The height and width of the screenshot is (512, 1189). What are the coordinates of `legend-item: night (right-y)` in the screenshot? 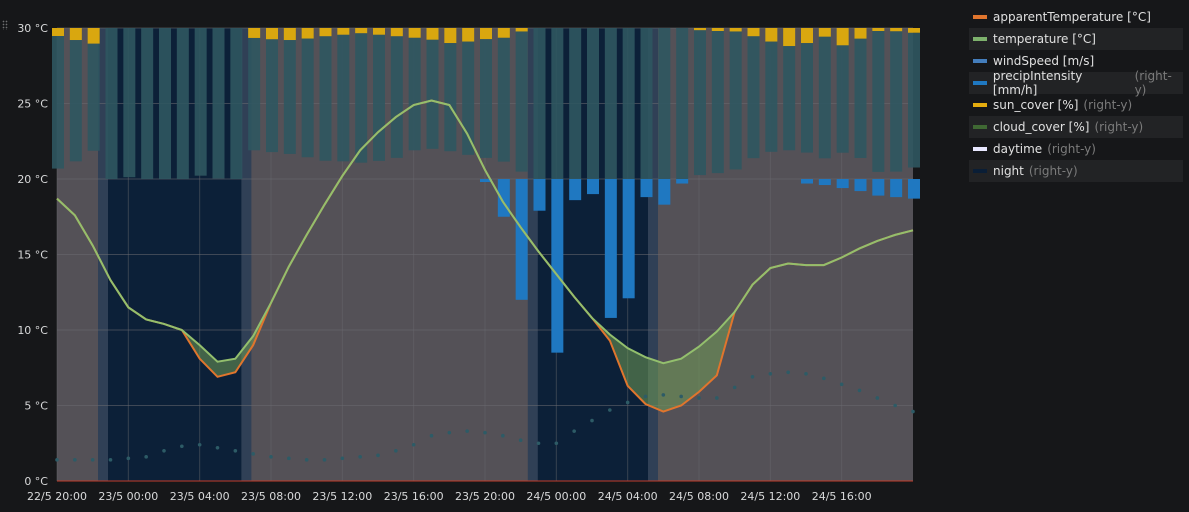 It's located at (1076, 171).